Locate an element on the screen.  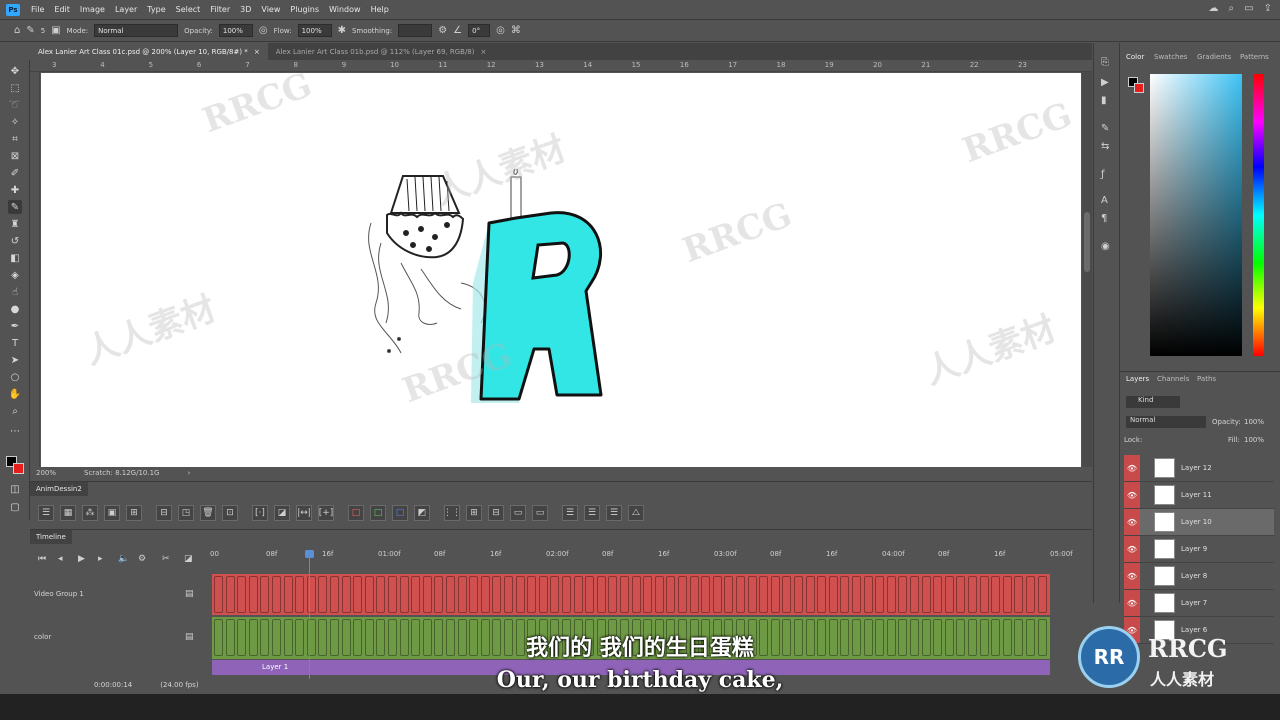
layer-row: 👁 Layer 12 is located at coordinates (1199, 468).